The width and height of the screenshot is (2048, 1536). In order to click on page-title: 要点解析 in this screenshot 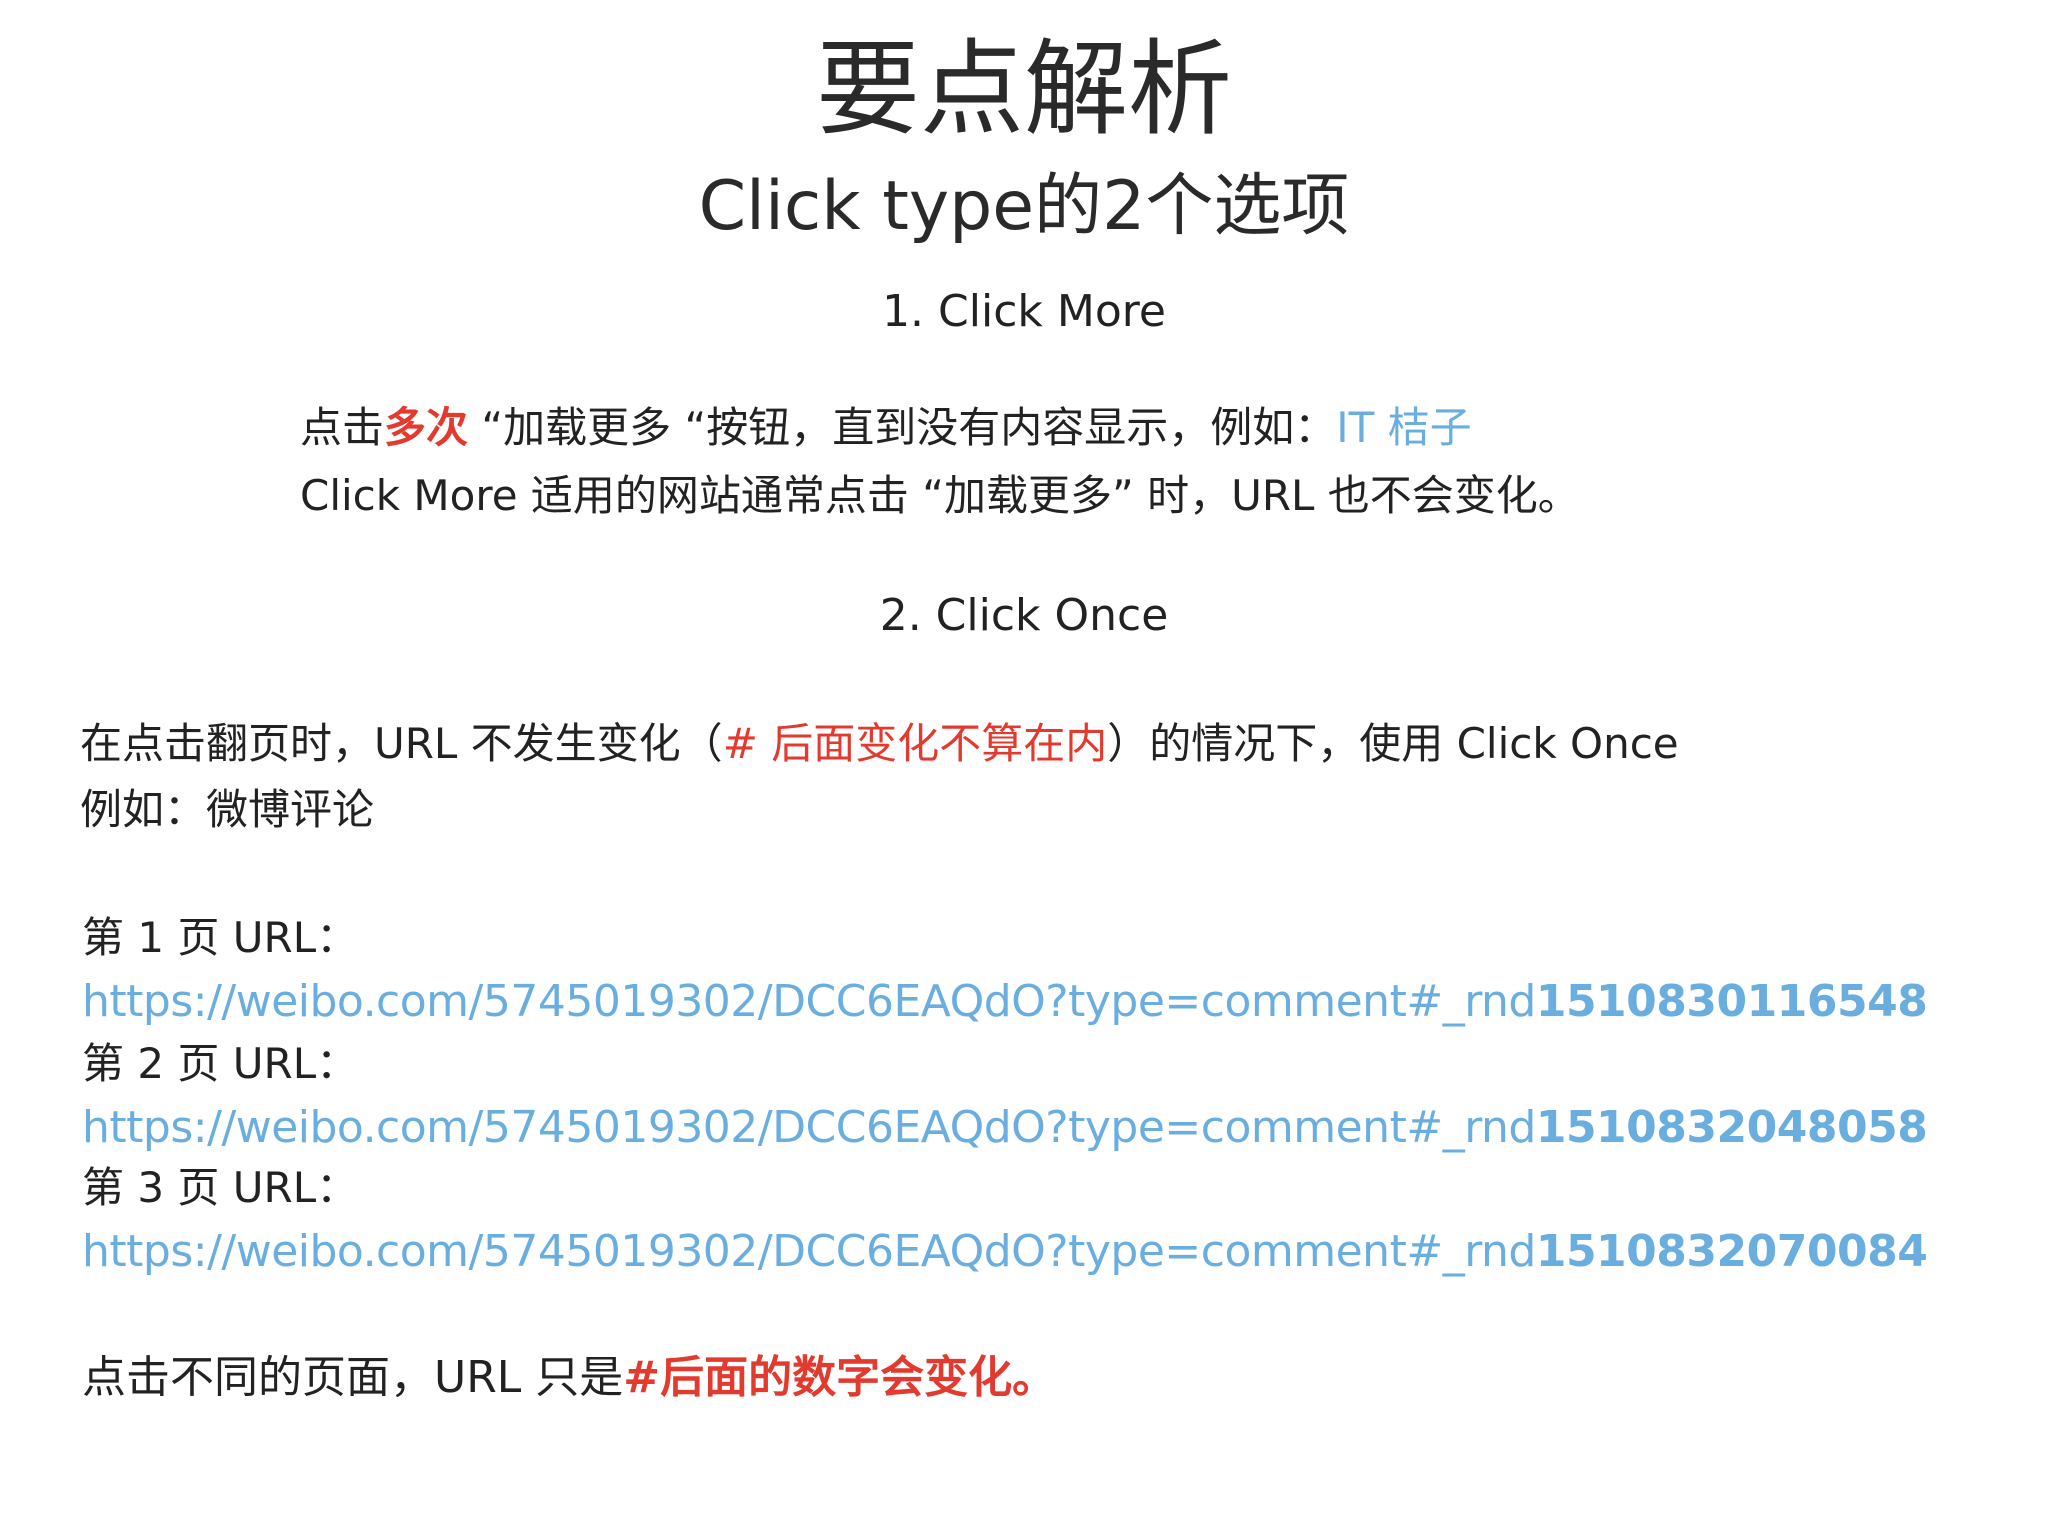, I will do `click(1023, 89)`.